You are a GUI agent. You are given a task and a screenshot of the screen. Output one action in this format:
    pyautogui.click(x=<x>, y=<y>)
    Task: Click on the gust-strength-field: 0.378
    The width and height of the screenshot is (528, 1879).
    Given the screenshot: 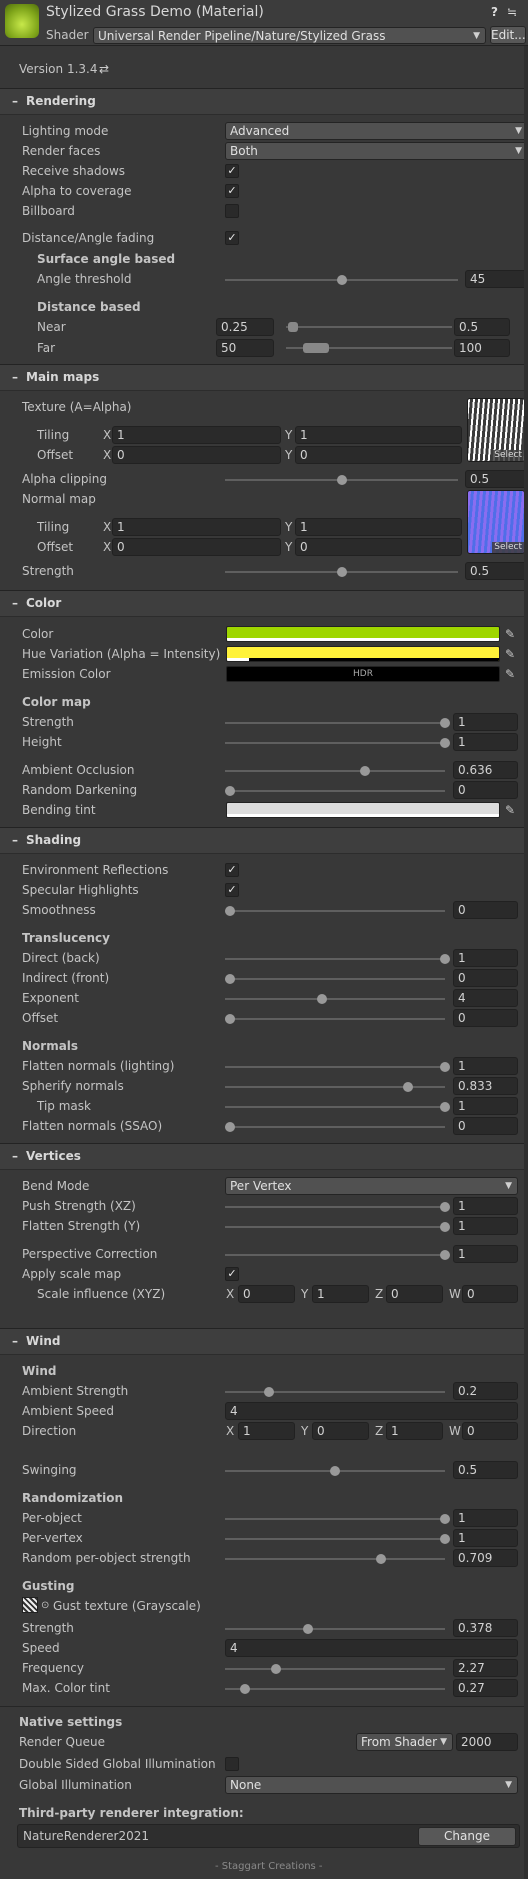 What is the action you would take?
    pyautogui.click(x=485, y=1628)
    